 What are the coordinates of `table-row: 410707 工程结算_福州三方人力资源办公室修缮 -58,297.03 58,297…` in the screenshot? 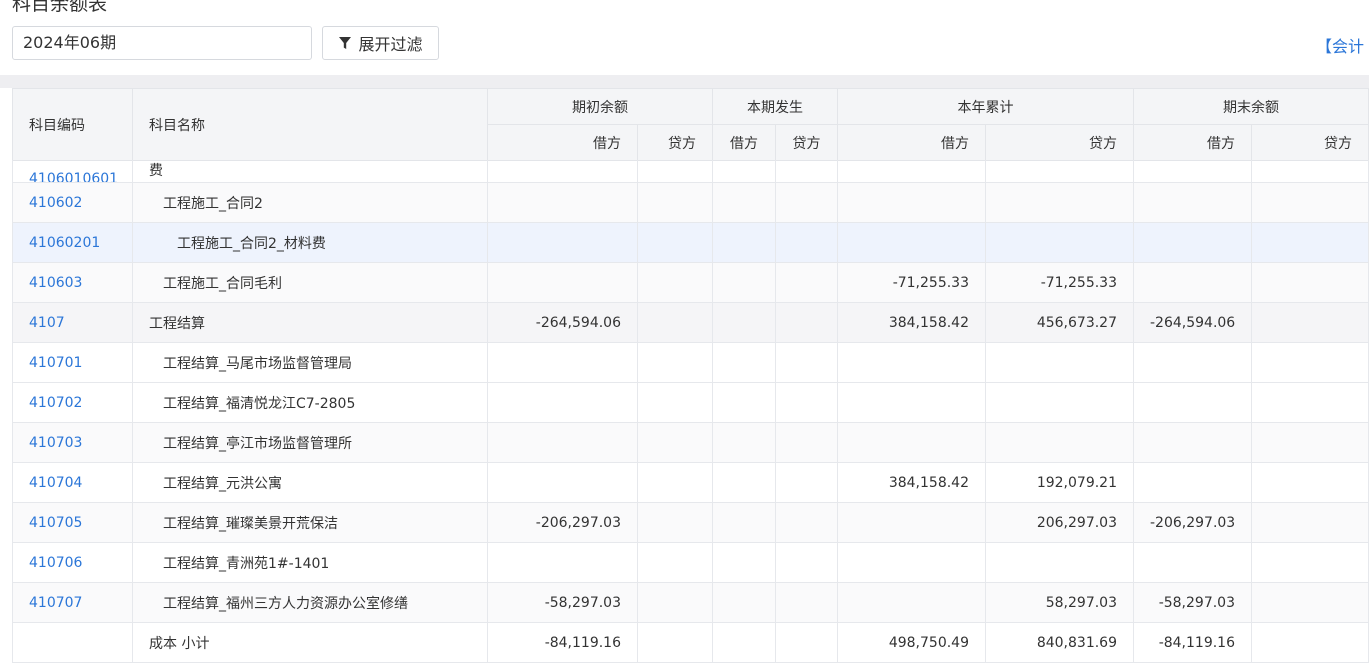 It's located at (690, 602).